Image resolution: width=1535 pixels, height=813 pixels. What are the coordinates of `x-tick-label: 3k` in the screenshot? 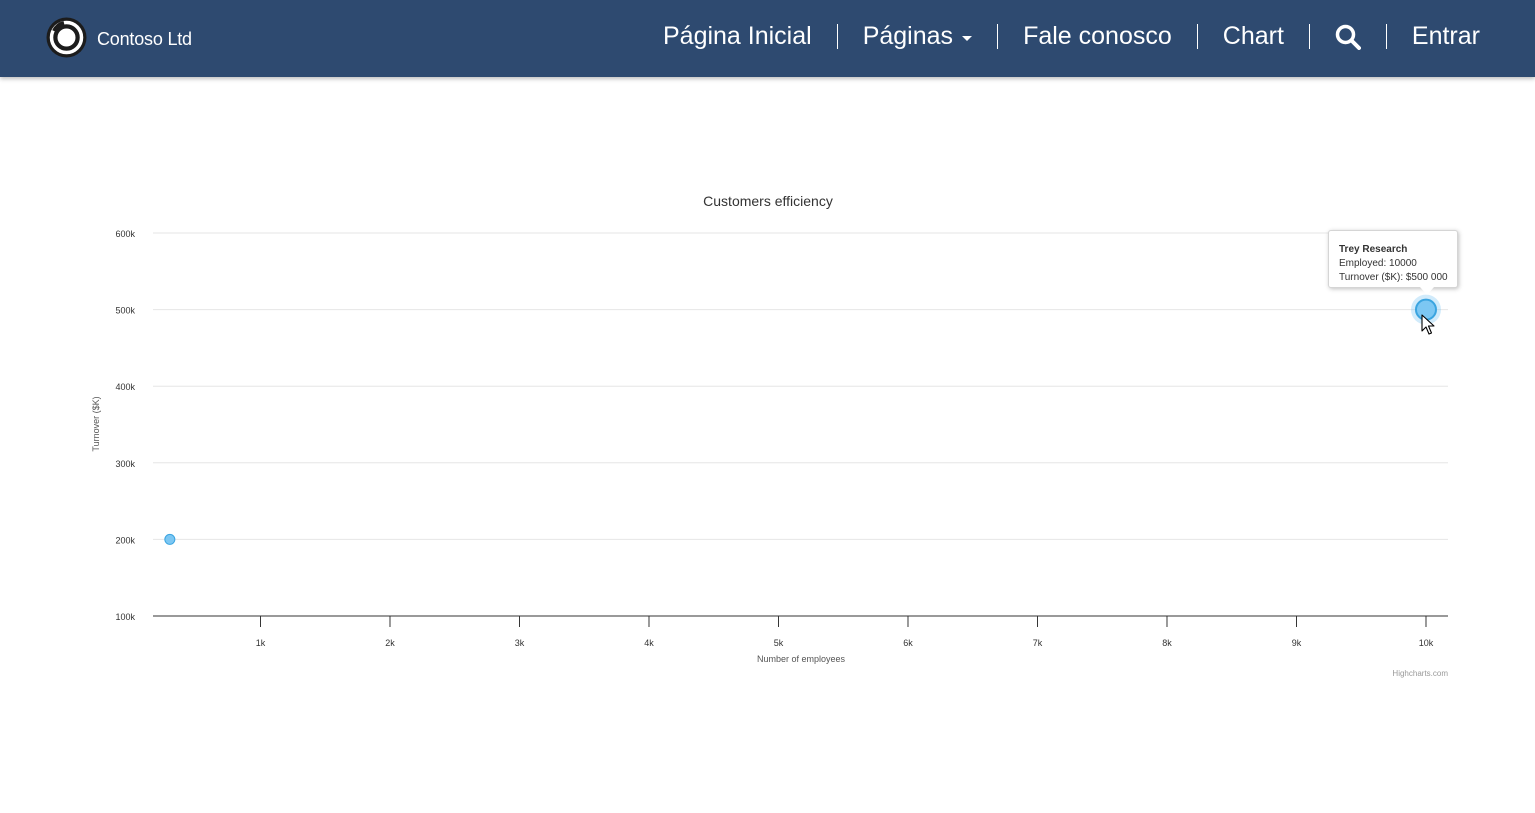 It's located at (520, 643).